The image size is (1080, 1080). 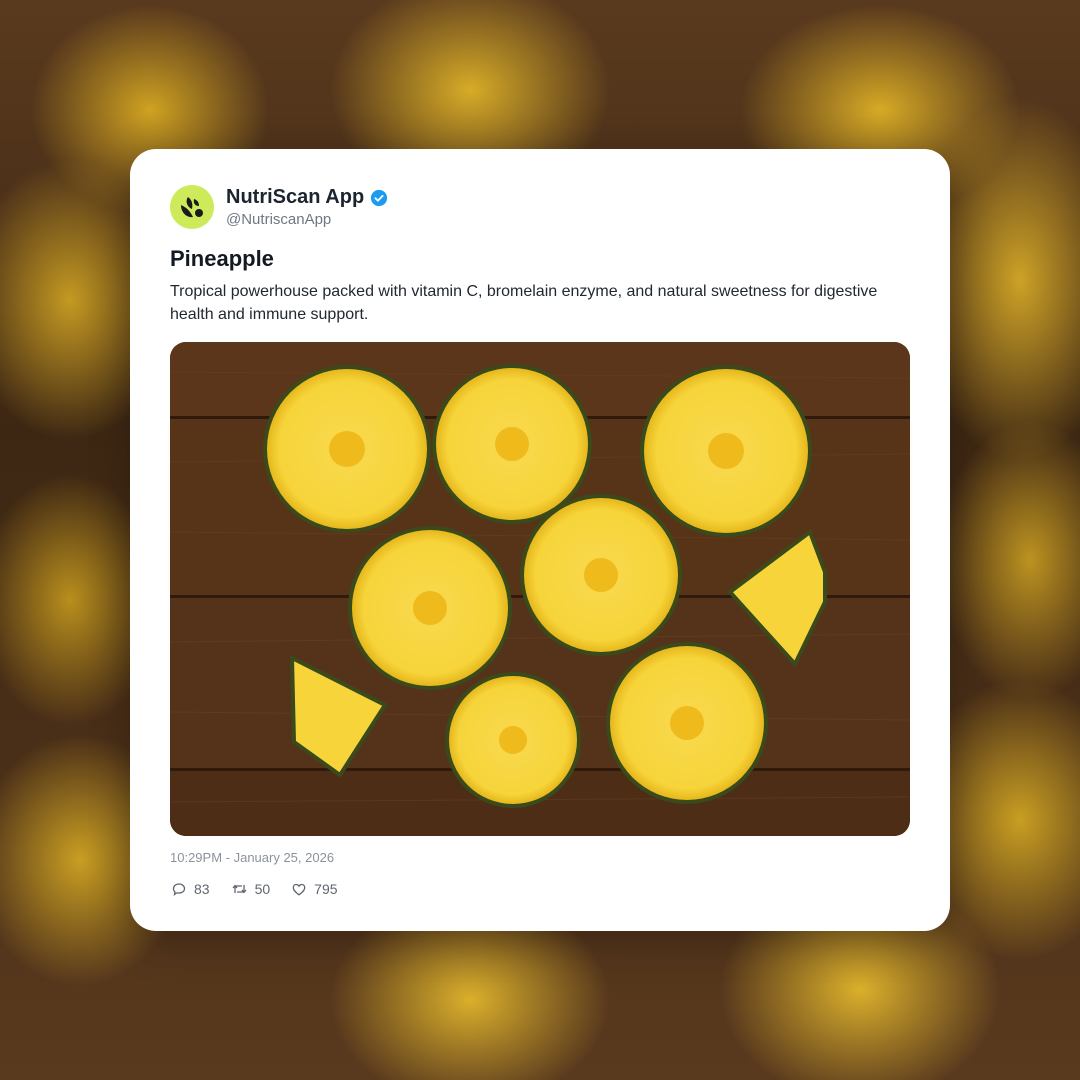 I want to click on reply-count: 83, so click(x=202, y=889).